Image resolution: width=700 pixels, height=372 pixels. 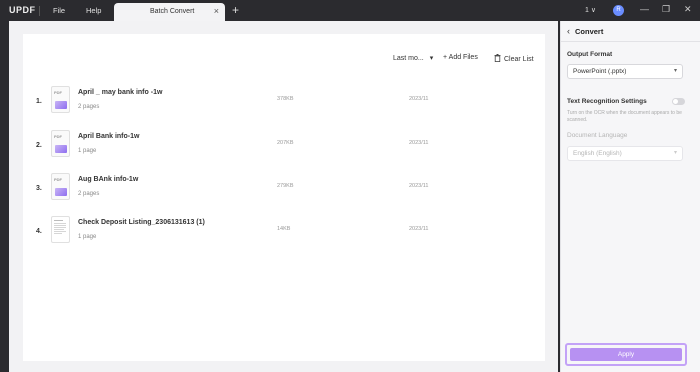 I want to click on output-format-select: PowerPoint (.pptx) ▾, so click(x=625, y=71).